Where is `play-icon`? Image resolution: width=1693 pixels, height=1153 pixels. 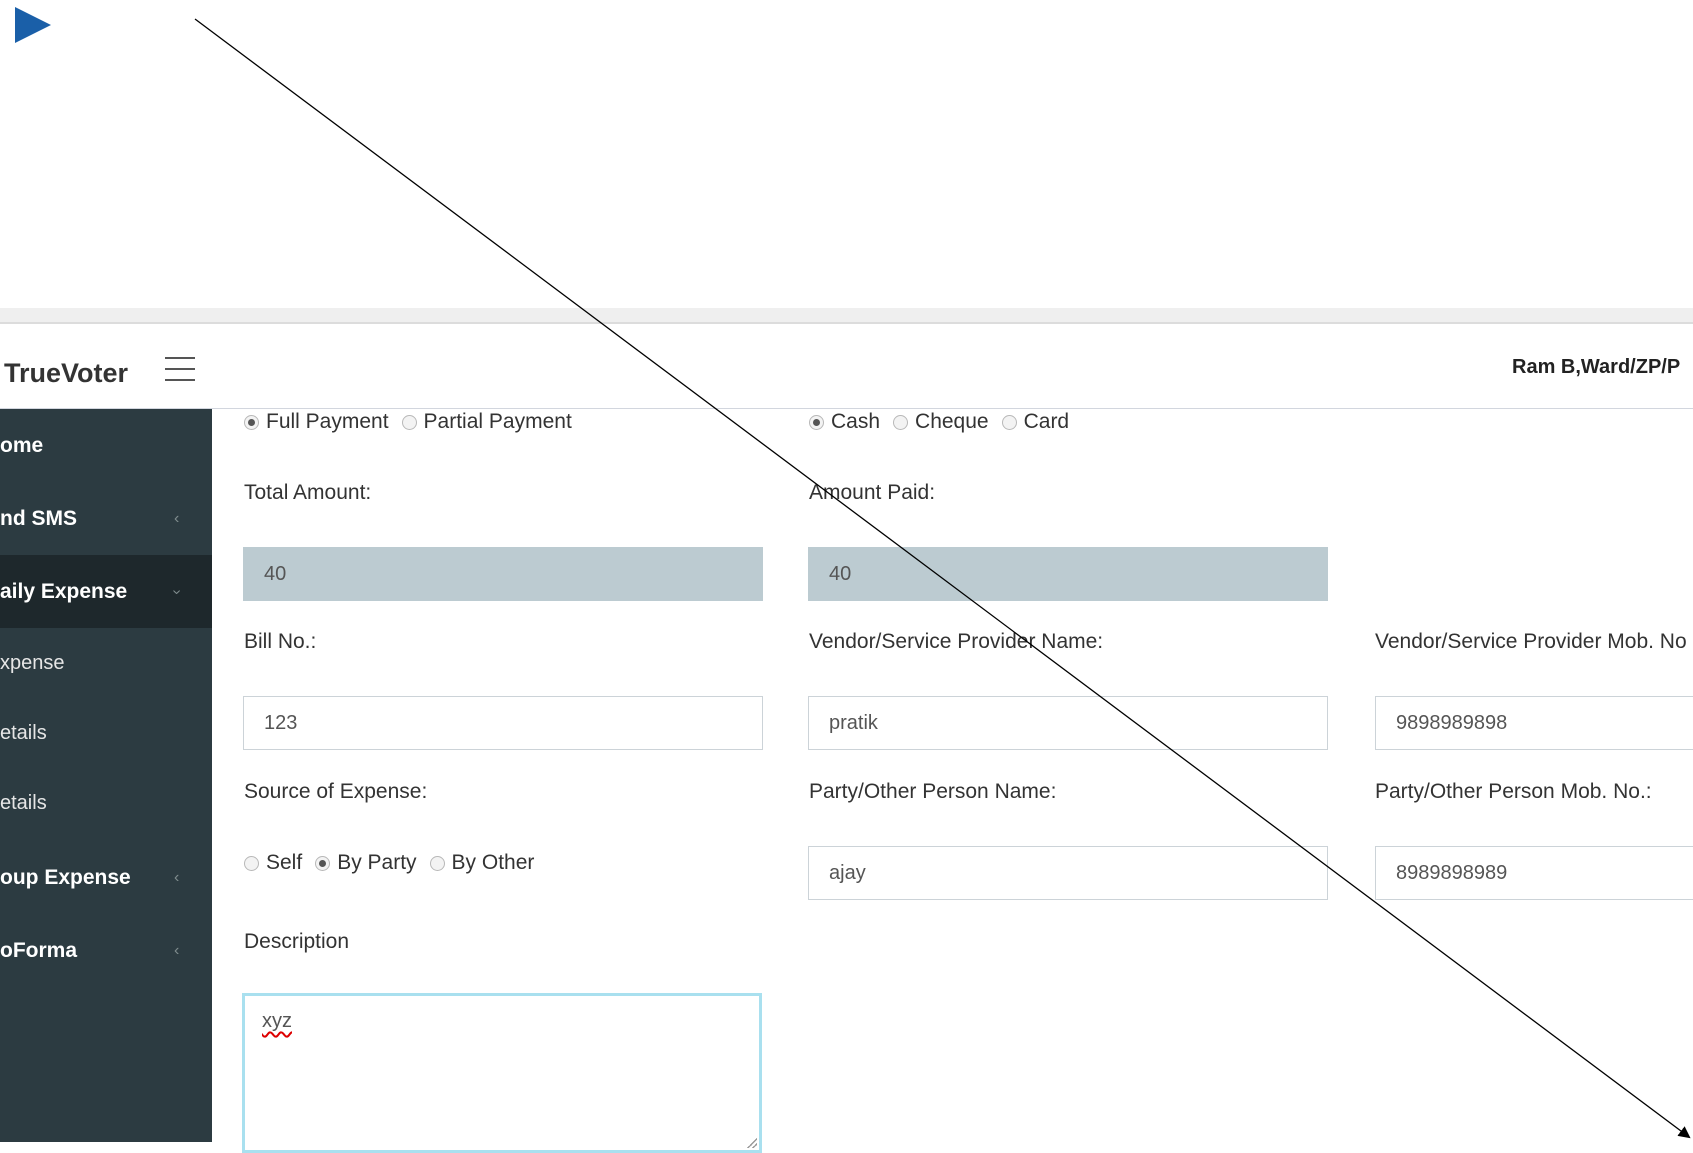
play-icon is located at coordinates (33, 25).